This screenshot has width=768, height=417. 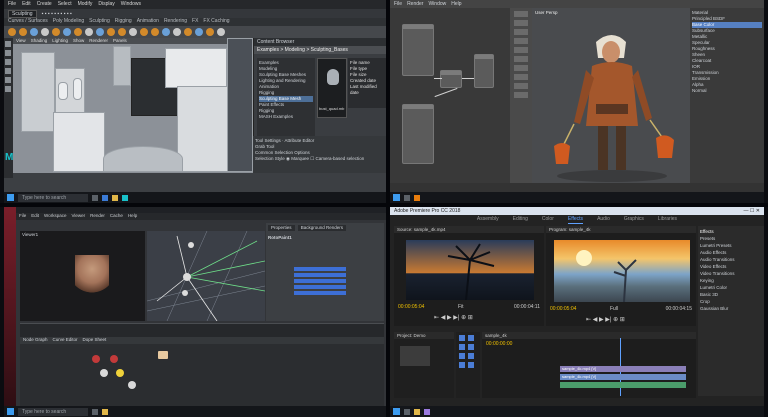 I want to click on vp-menu-lighting: Lighting, so click(x=60, y=41).